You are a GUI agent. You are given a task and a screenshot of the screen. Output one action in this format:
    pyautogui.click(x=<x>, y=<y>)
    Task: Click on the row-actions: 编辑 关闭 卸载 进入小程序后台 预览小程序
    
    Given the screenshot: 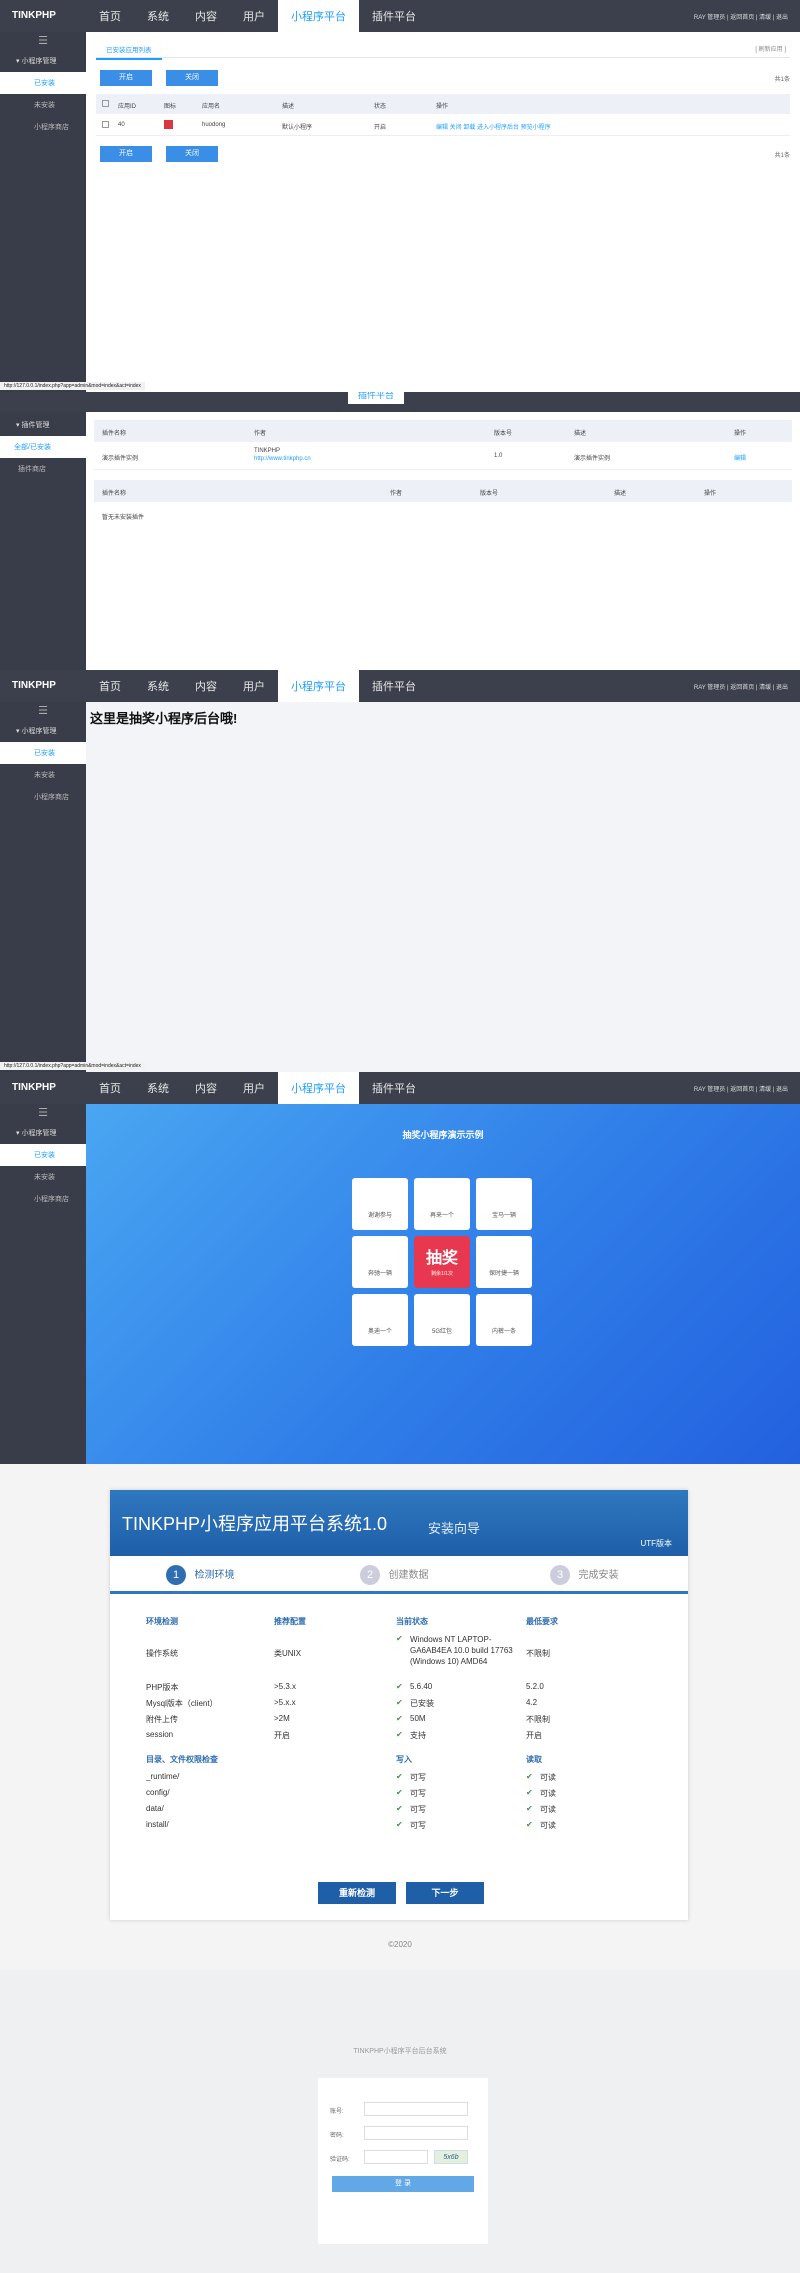 What is the action you would take?
    pyautogui.click(x=493, y=126)
    